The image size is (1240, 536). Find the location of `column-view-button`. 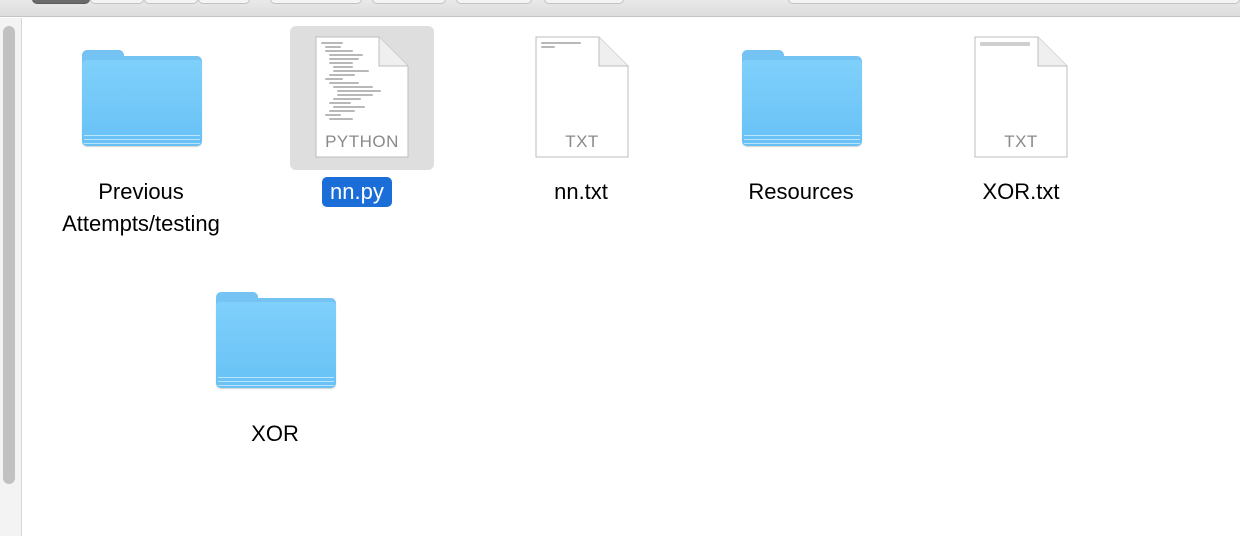

column-view-button is located at coordinates (171, 2).